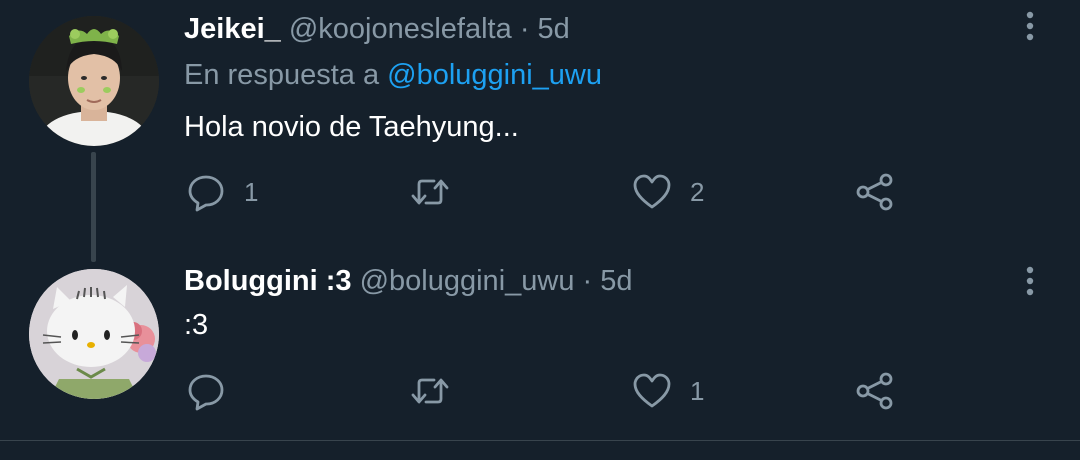 This screenshot has height=460, width=1080. I want to click on reply-button: 1, so click(222, 192).